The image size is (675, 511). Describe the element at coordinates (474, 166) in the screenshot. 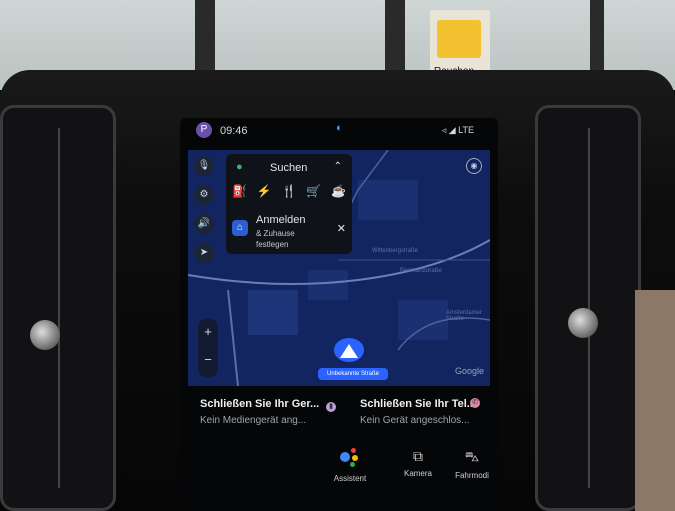

I see `account-icon: ◉` at that location.